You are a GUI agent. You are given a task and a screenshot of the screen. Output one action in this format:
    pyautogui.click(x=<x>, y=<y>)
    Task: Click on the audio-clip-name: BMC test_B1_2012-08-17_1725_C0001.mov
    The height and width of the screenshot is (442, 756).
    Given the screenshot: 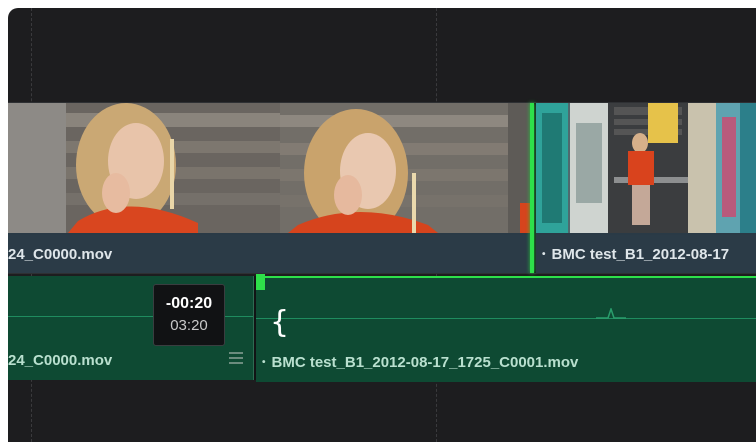 What is the action you would take?
    pyautogui.click(x=425, y=362)
    